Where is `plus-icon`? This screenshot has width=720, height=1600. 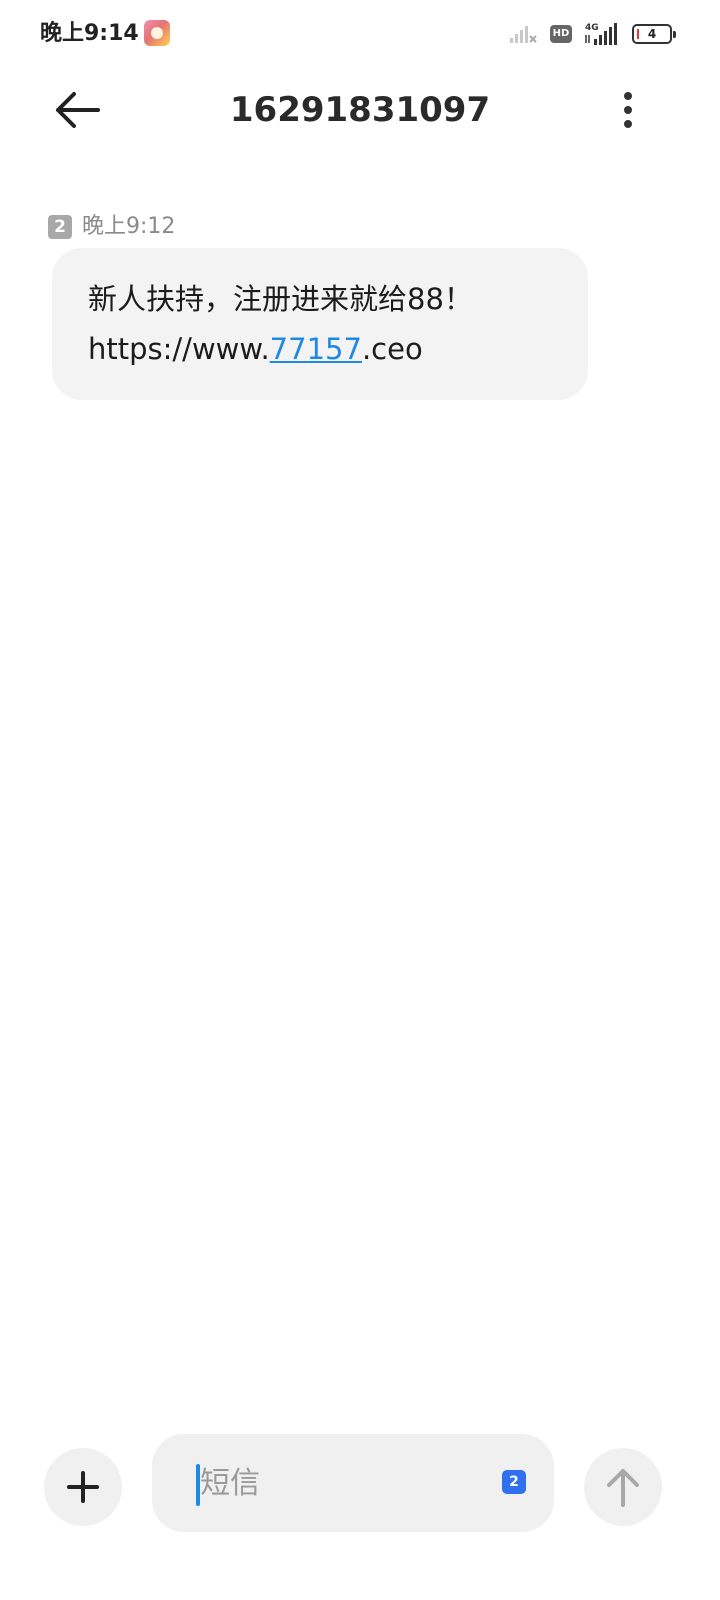 plus-icon is located at coordinates (83, 1487).